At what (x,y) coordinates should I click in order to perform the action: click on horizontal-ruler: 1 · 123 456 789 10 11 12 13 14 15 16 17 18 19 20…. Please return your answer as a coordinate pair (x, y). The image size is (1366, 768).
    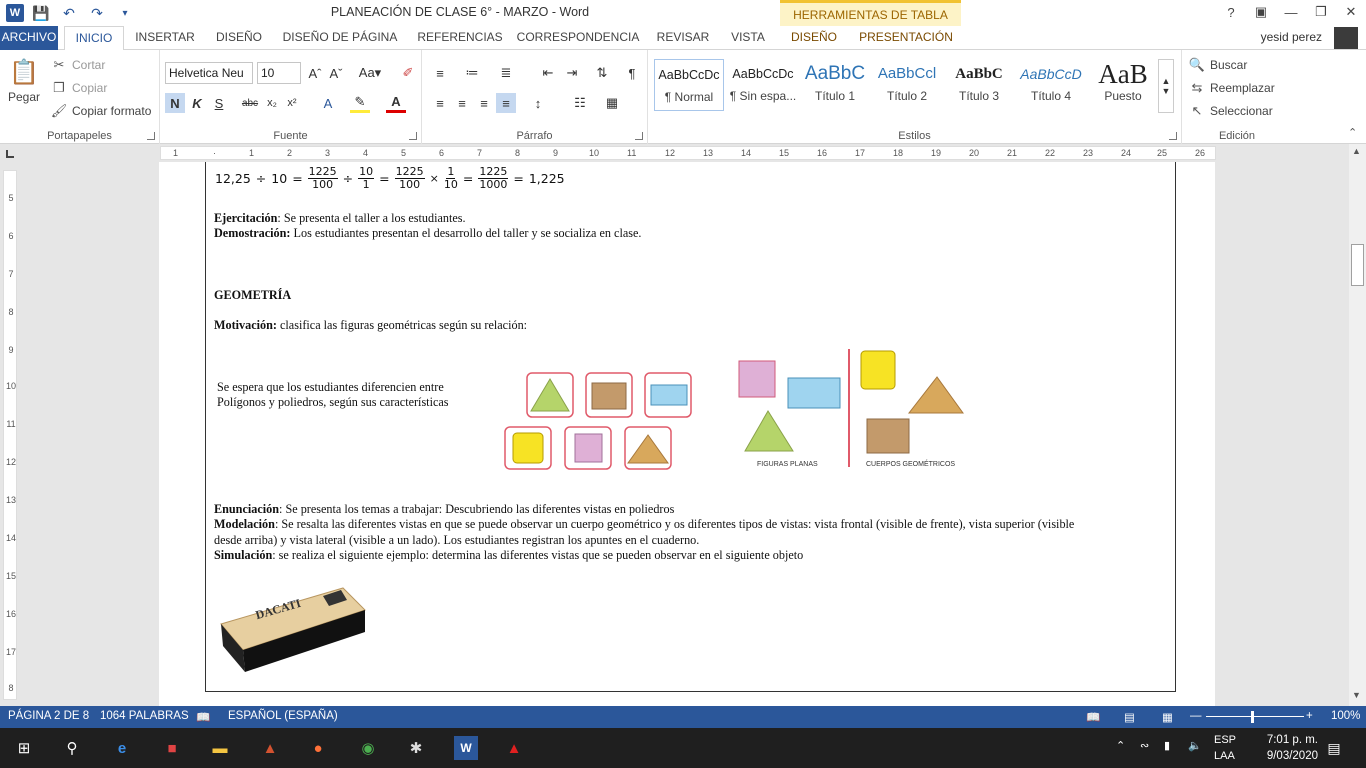
    Looking at the image, I should click on (688, 153).